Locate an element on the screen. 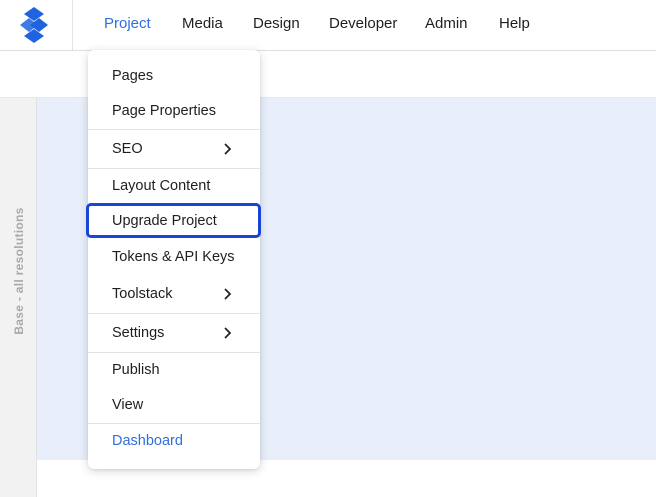 This screenshot has height=497, width=656. menu-item-dashboard: Dashboard is located at coordinates (174, 441).